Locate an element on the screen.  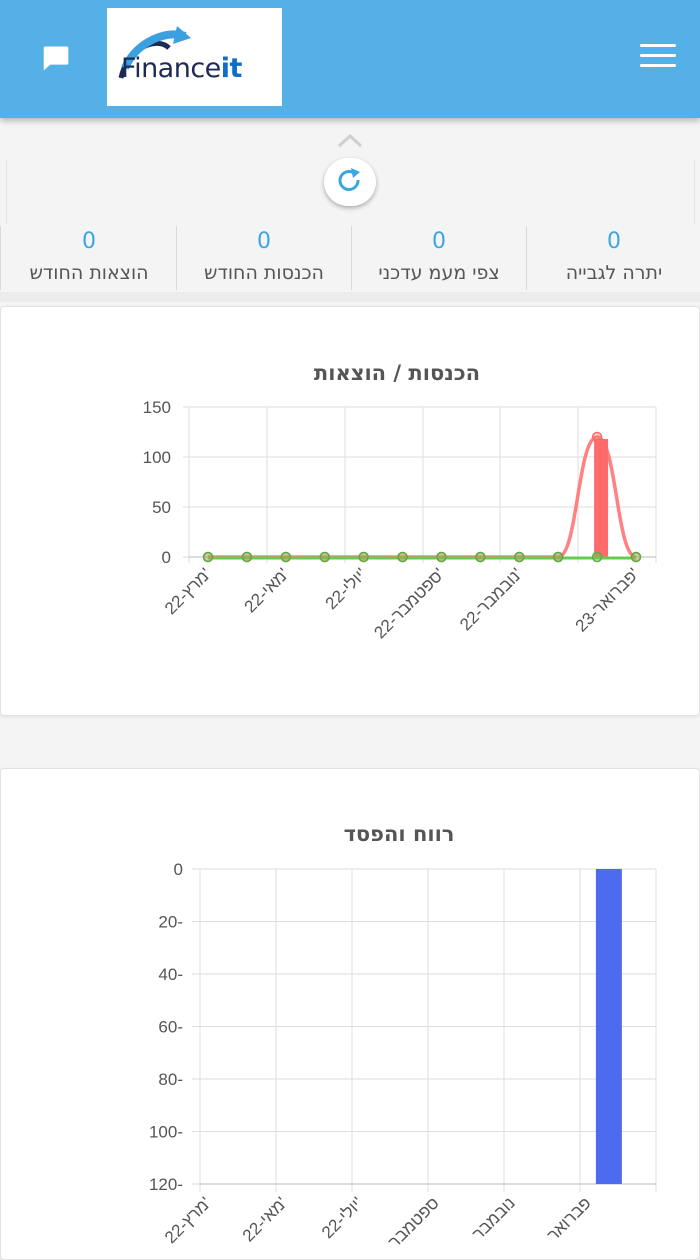
app-header: Financeit is located at coordinates (350, 59).